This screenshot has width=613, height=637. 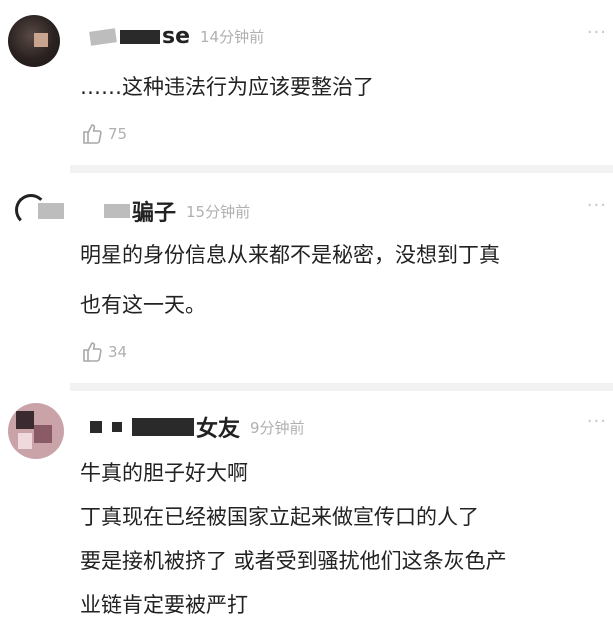 What do you see at coordinates (218, 427) in the screenshot?
I see `username: 女友` at bounding box center [218, 427].